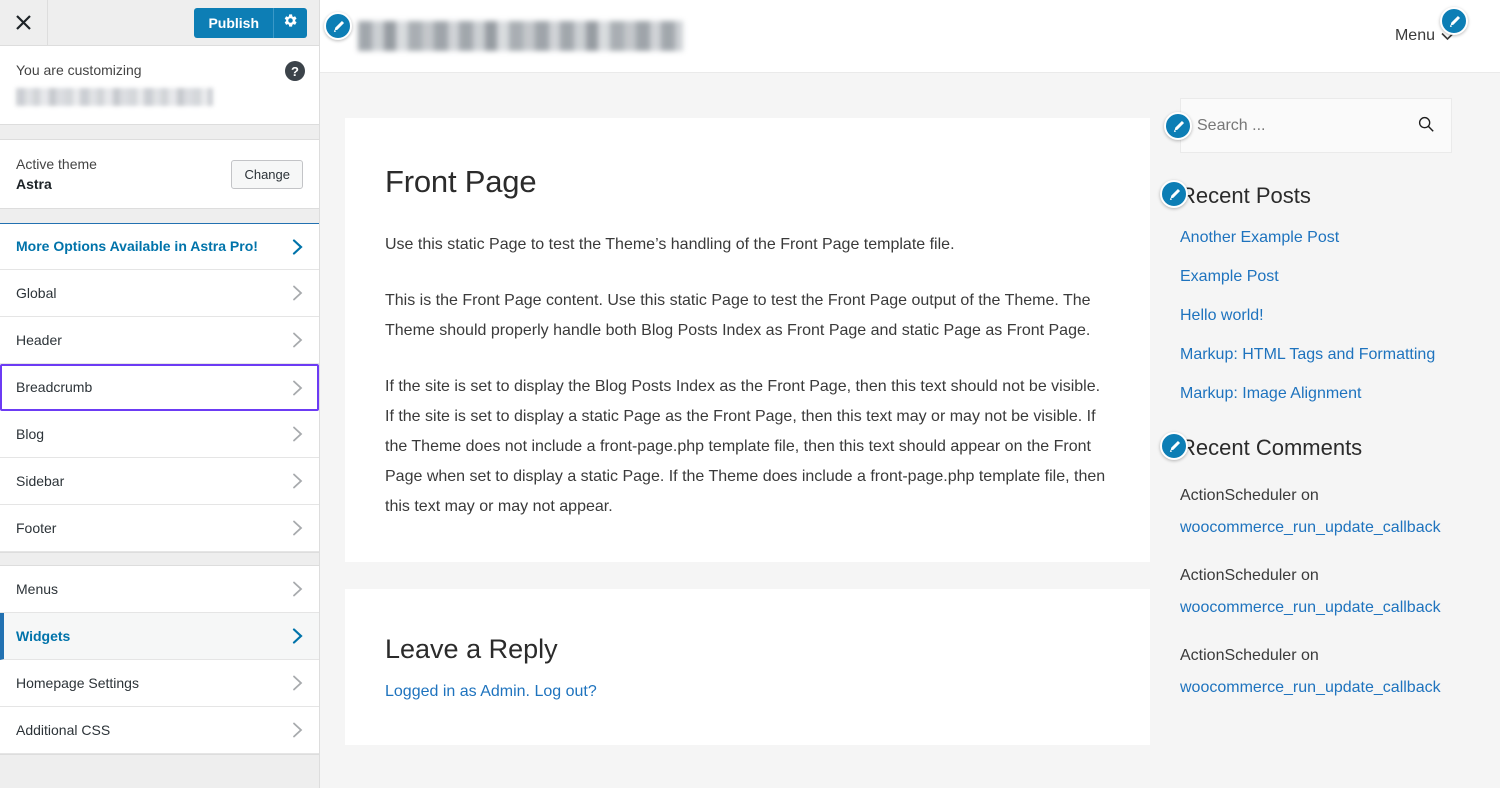  Describe the element at coordinates (910, 36) in the screenshot. I see `site-header: Menu` at that location.